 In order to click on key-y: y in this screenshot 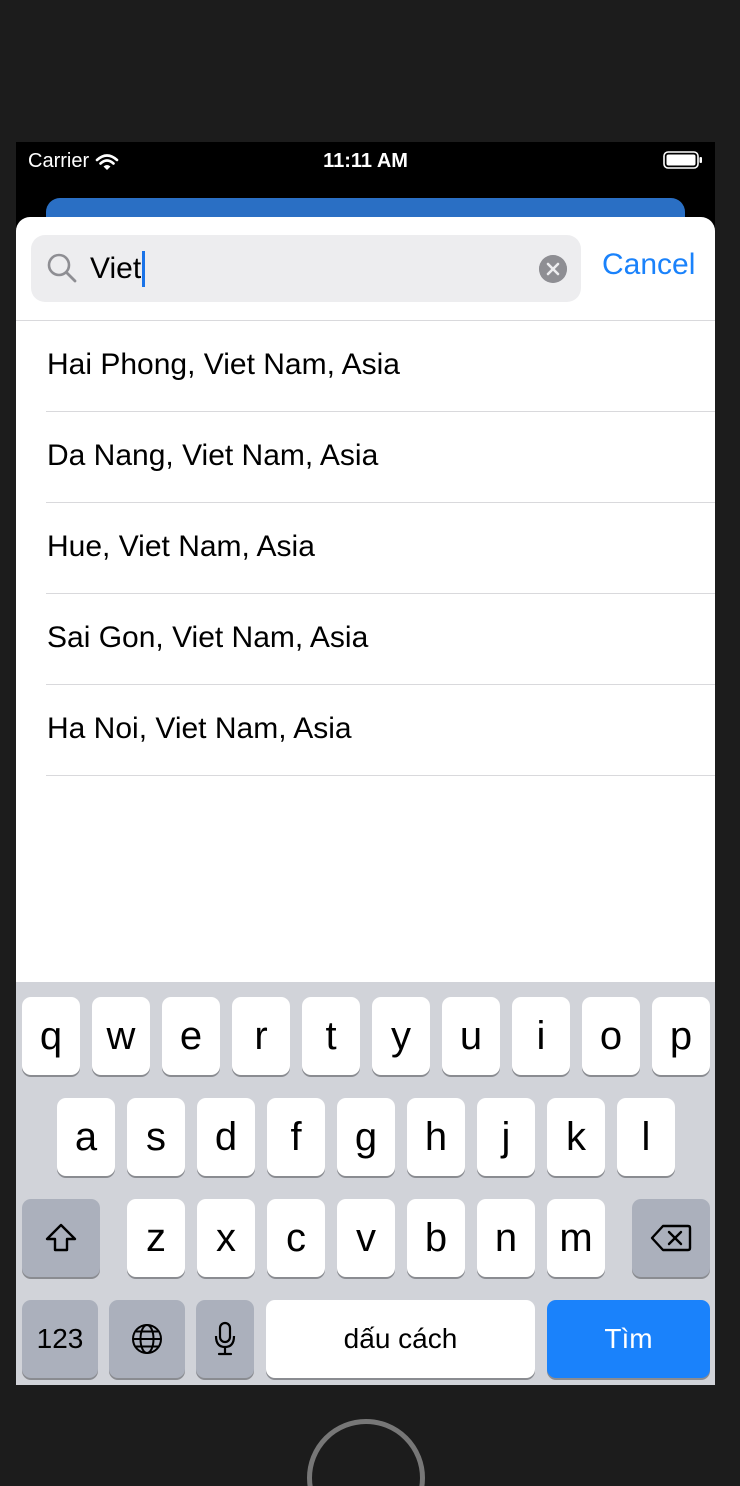, I will do `click(401, 1036)`.